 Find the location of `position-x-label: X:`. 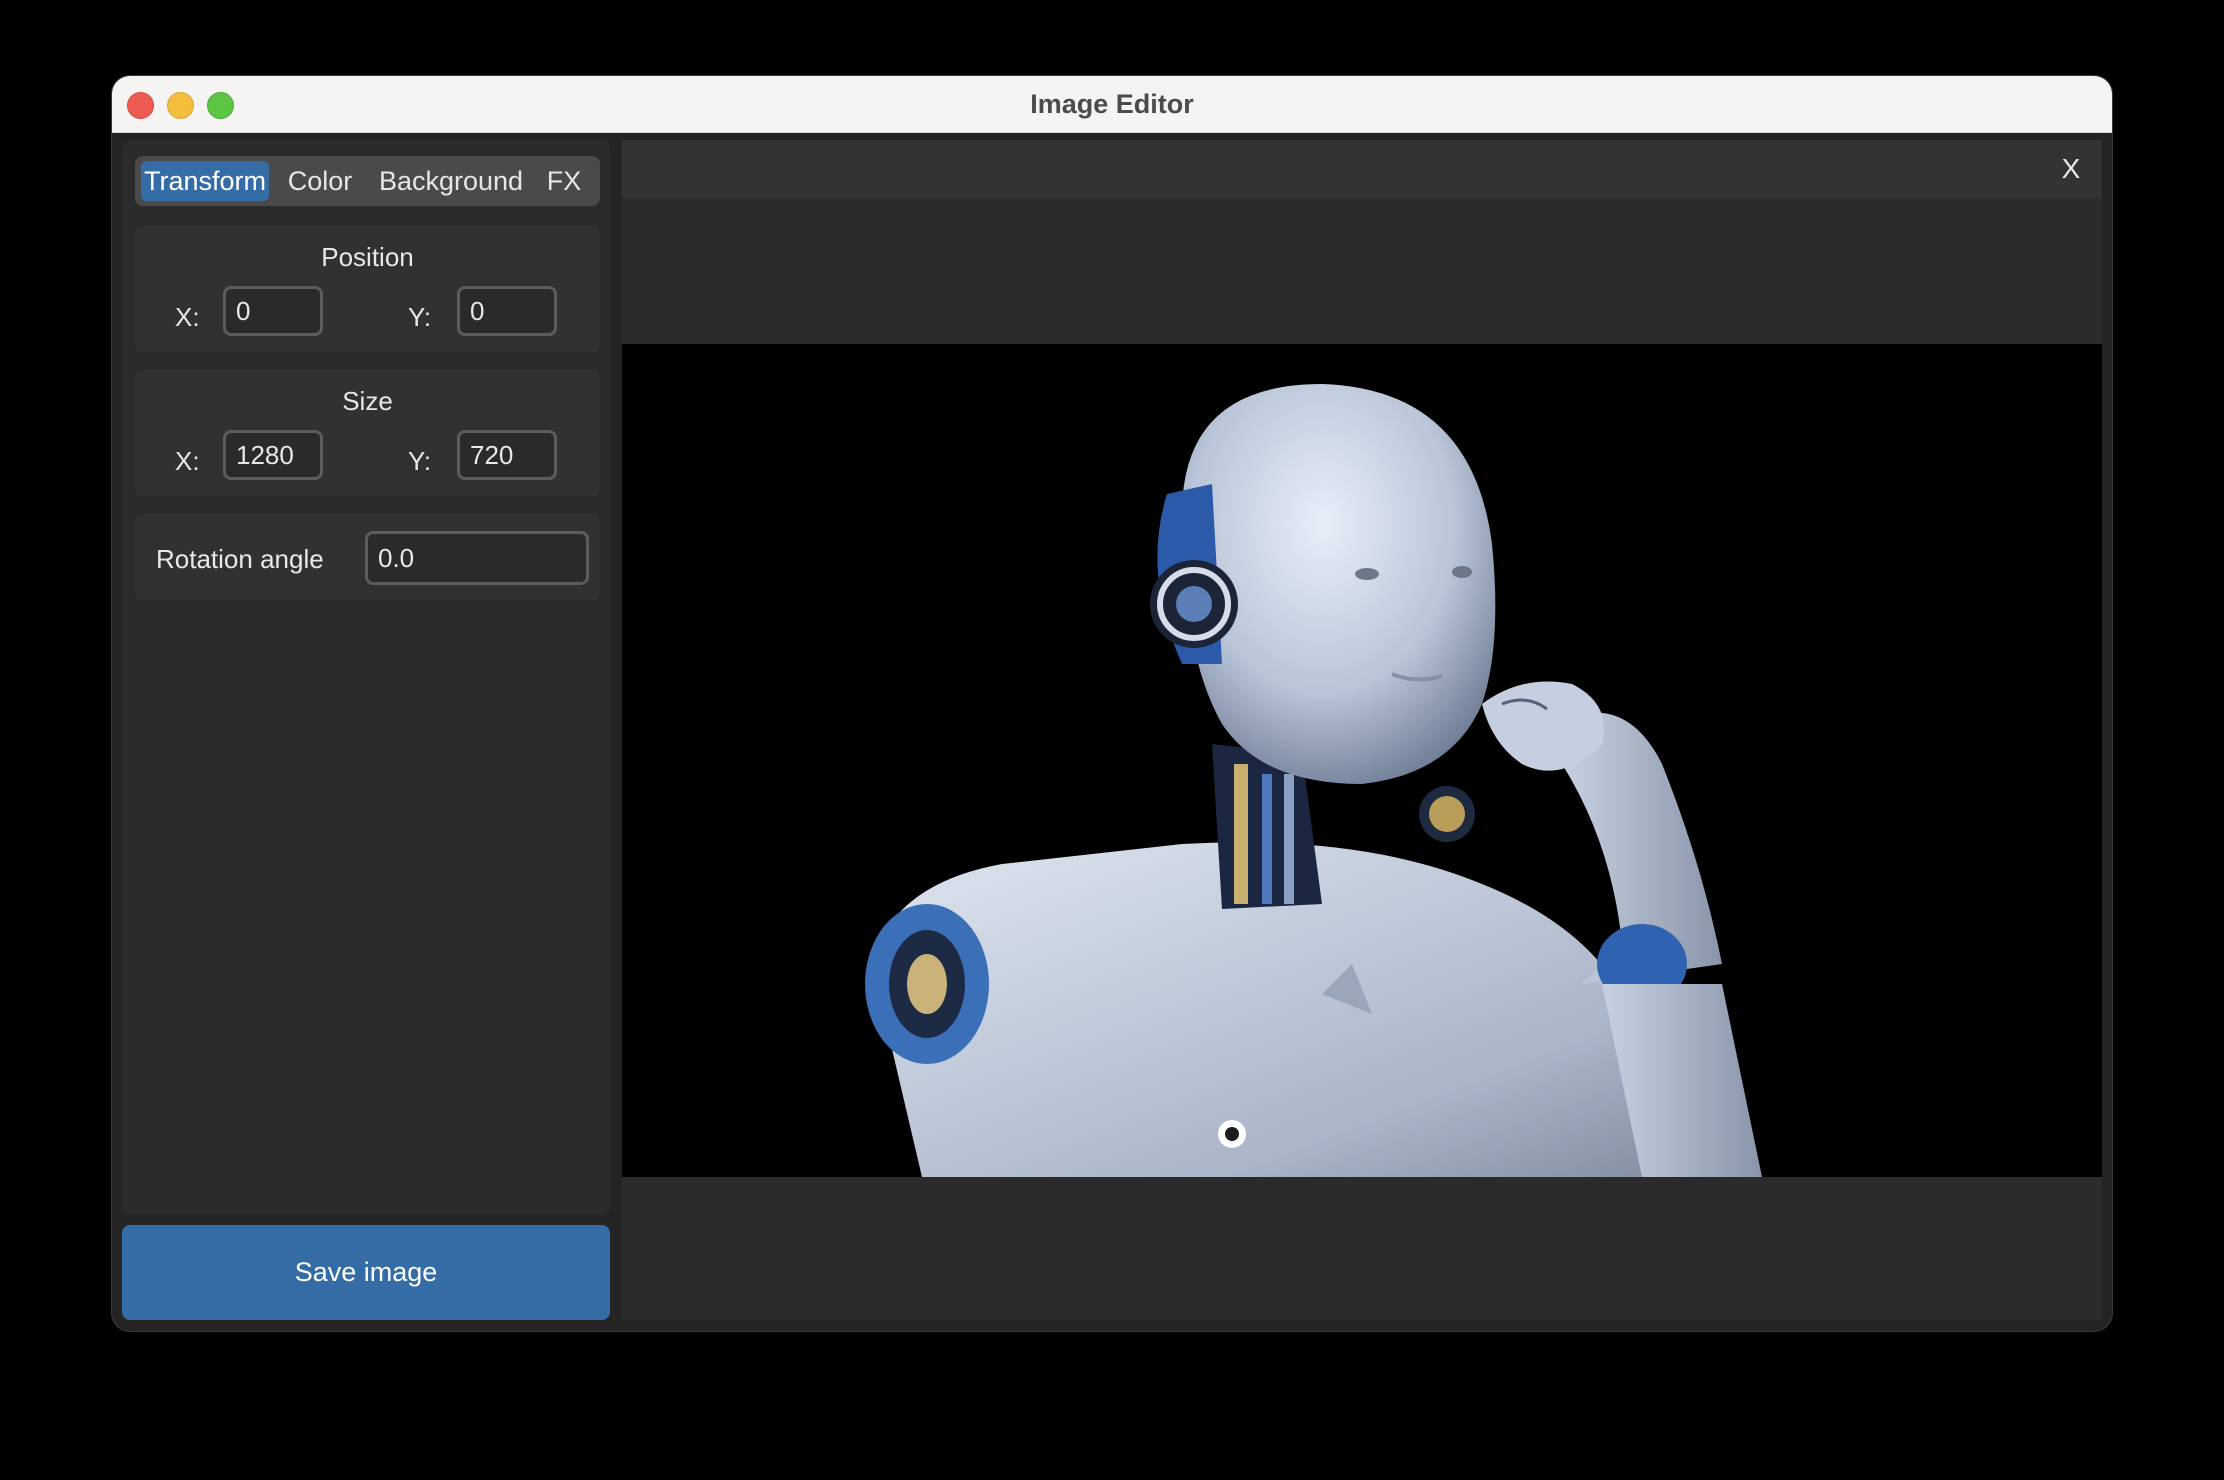

position-x-label: X: is located at coordinates (187, 317).